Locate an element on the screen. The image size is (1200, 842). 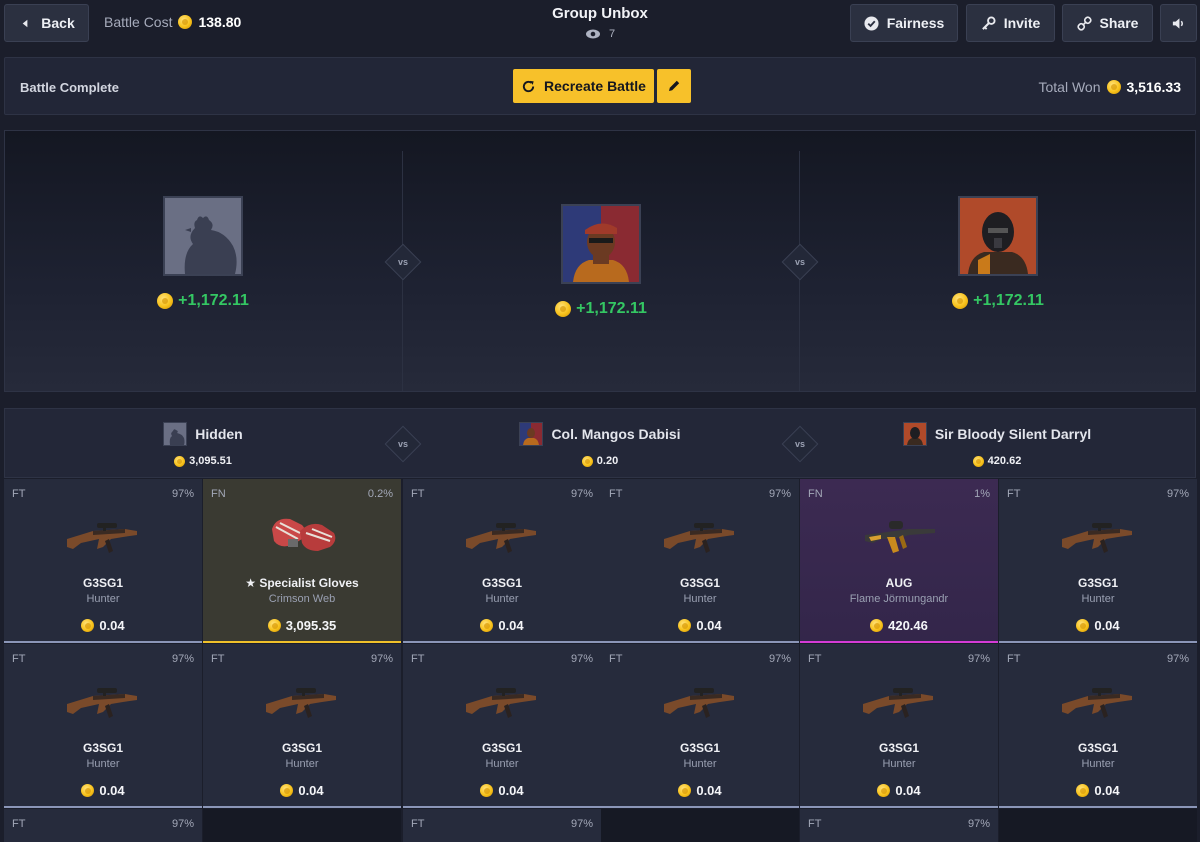
invite-button: Invite is located at coordinates (1010, 23).